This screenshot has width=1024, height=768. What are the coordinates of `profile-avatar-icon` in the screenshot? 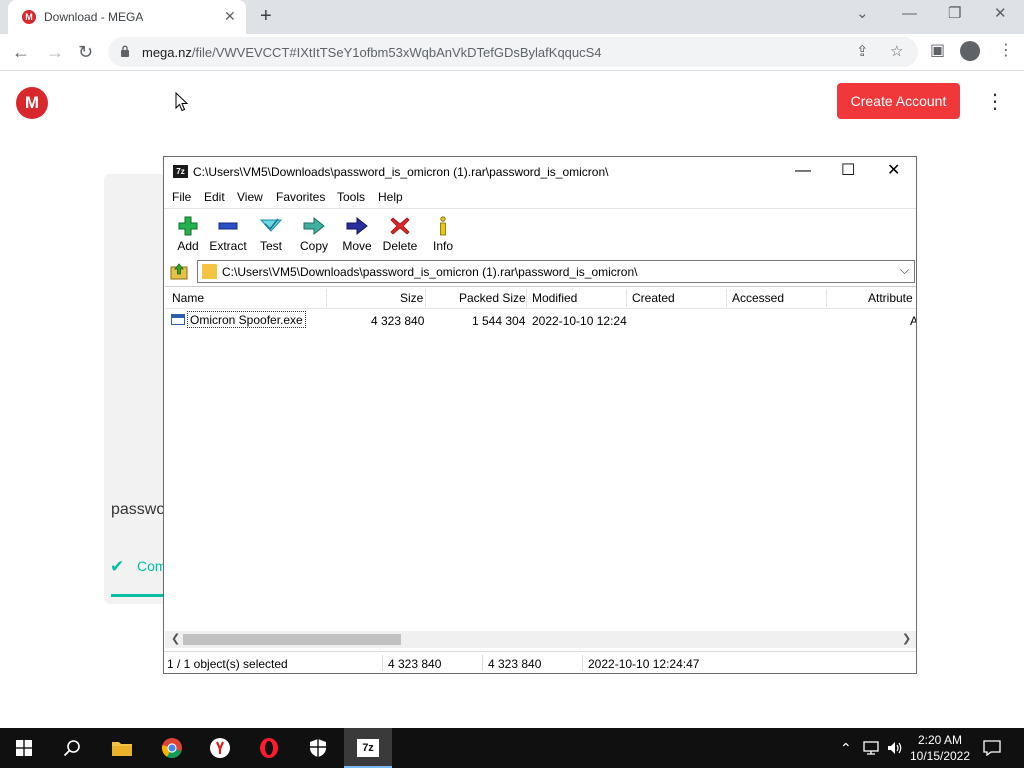 It's located at (970, 51).